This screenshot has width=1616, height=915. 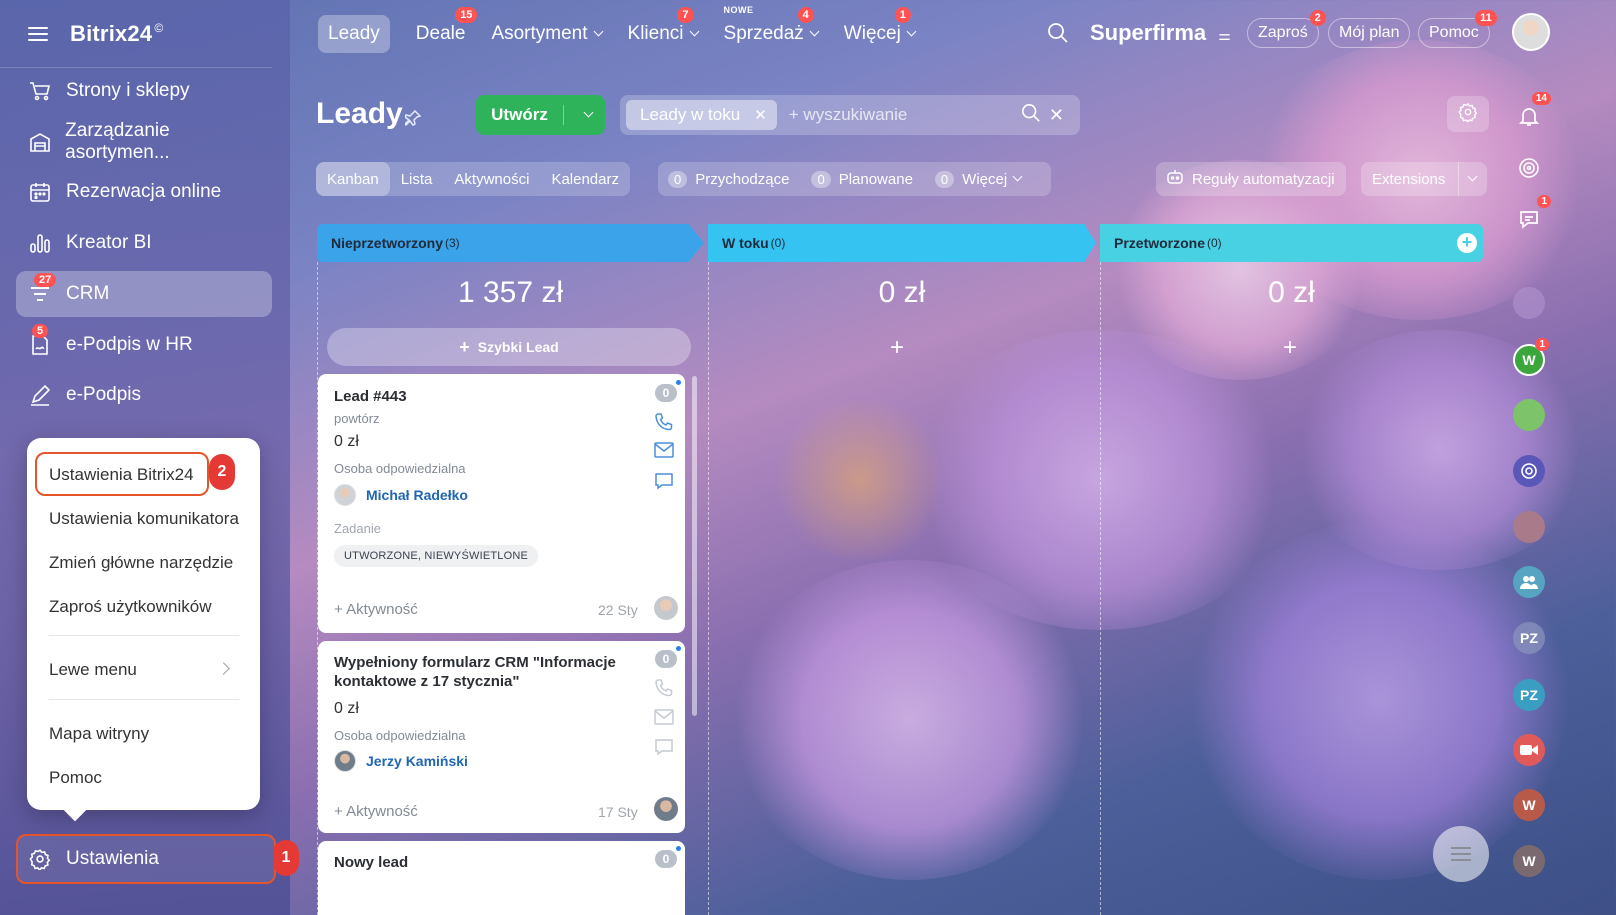 I want to click on counter-more: 0 Więcej, so click(x=978, y=179).